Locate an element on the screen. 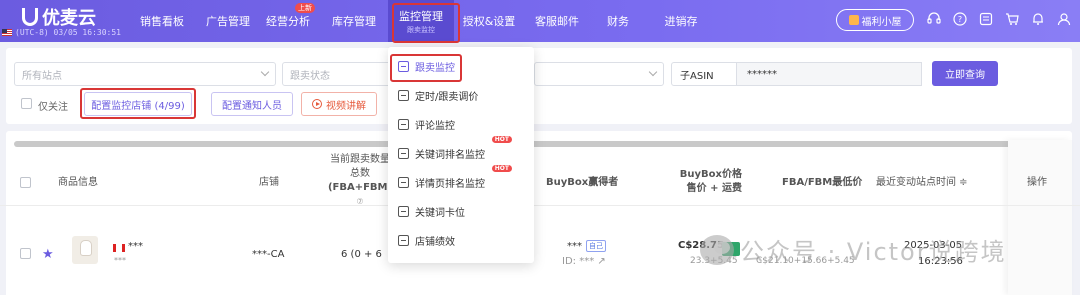 The image size is (1080, 295). asin-type-select: 子ASIN is located at coordinates (704, 74).